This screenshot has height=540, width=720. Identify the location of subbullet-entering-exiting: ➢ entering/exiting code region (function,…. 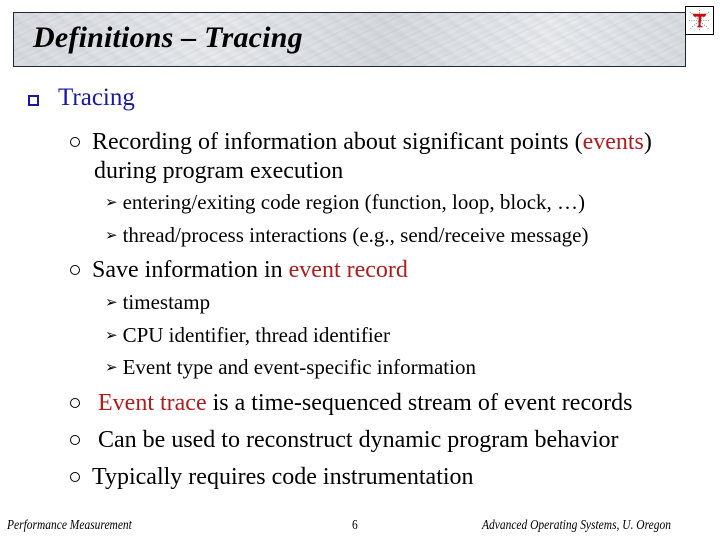
(345, 202).